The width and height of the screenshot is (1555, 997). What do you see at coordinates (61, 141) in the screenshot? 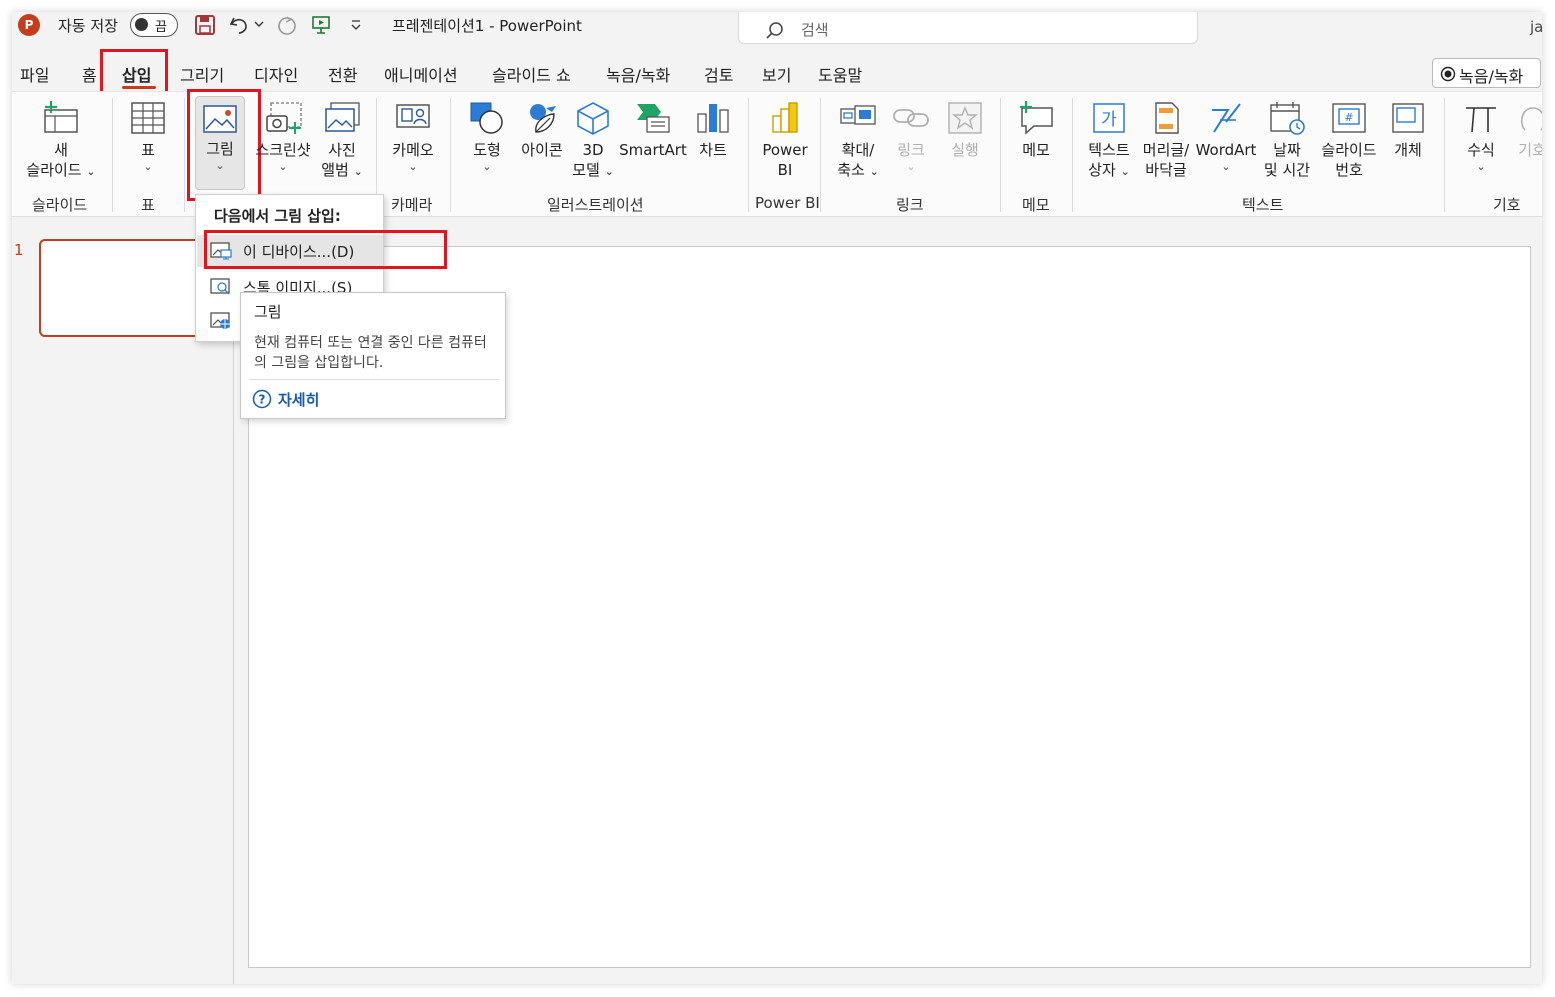
I see `new-slide-button: 새 슬라이드 ⌄` at bounding box center [61, 141].